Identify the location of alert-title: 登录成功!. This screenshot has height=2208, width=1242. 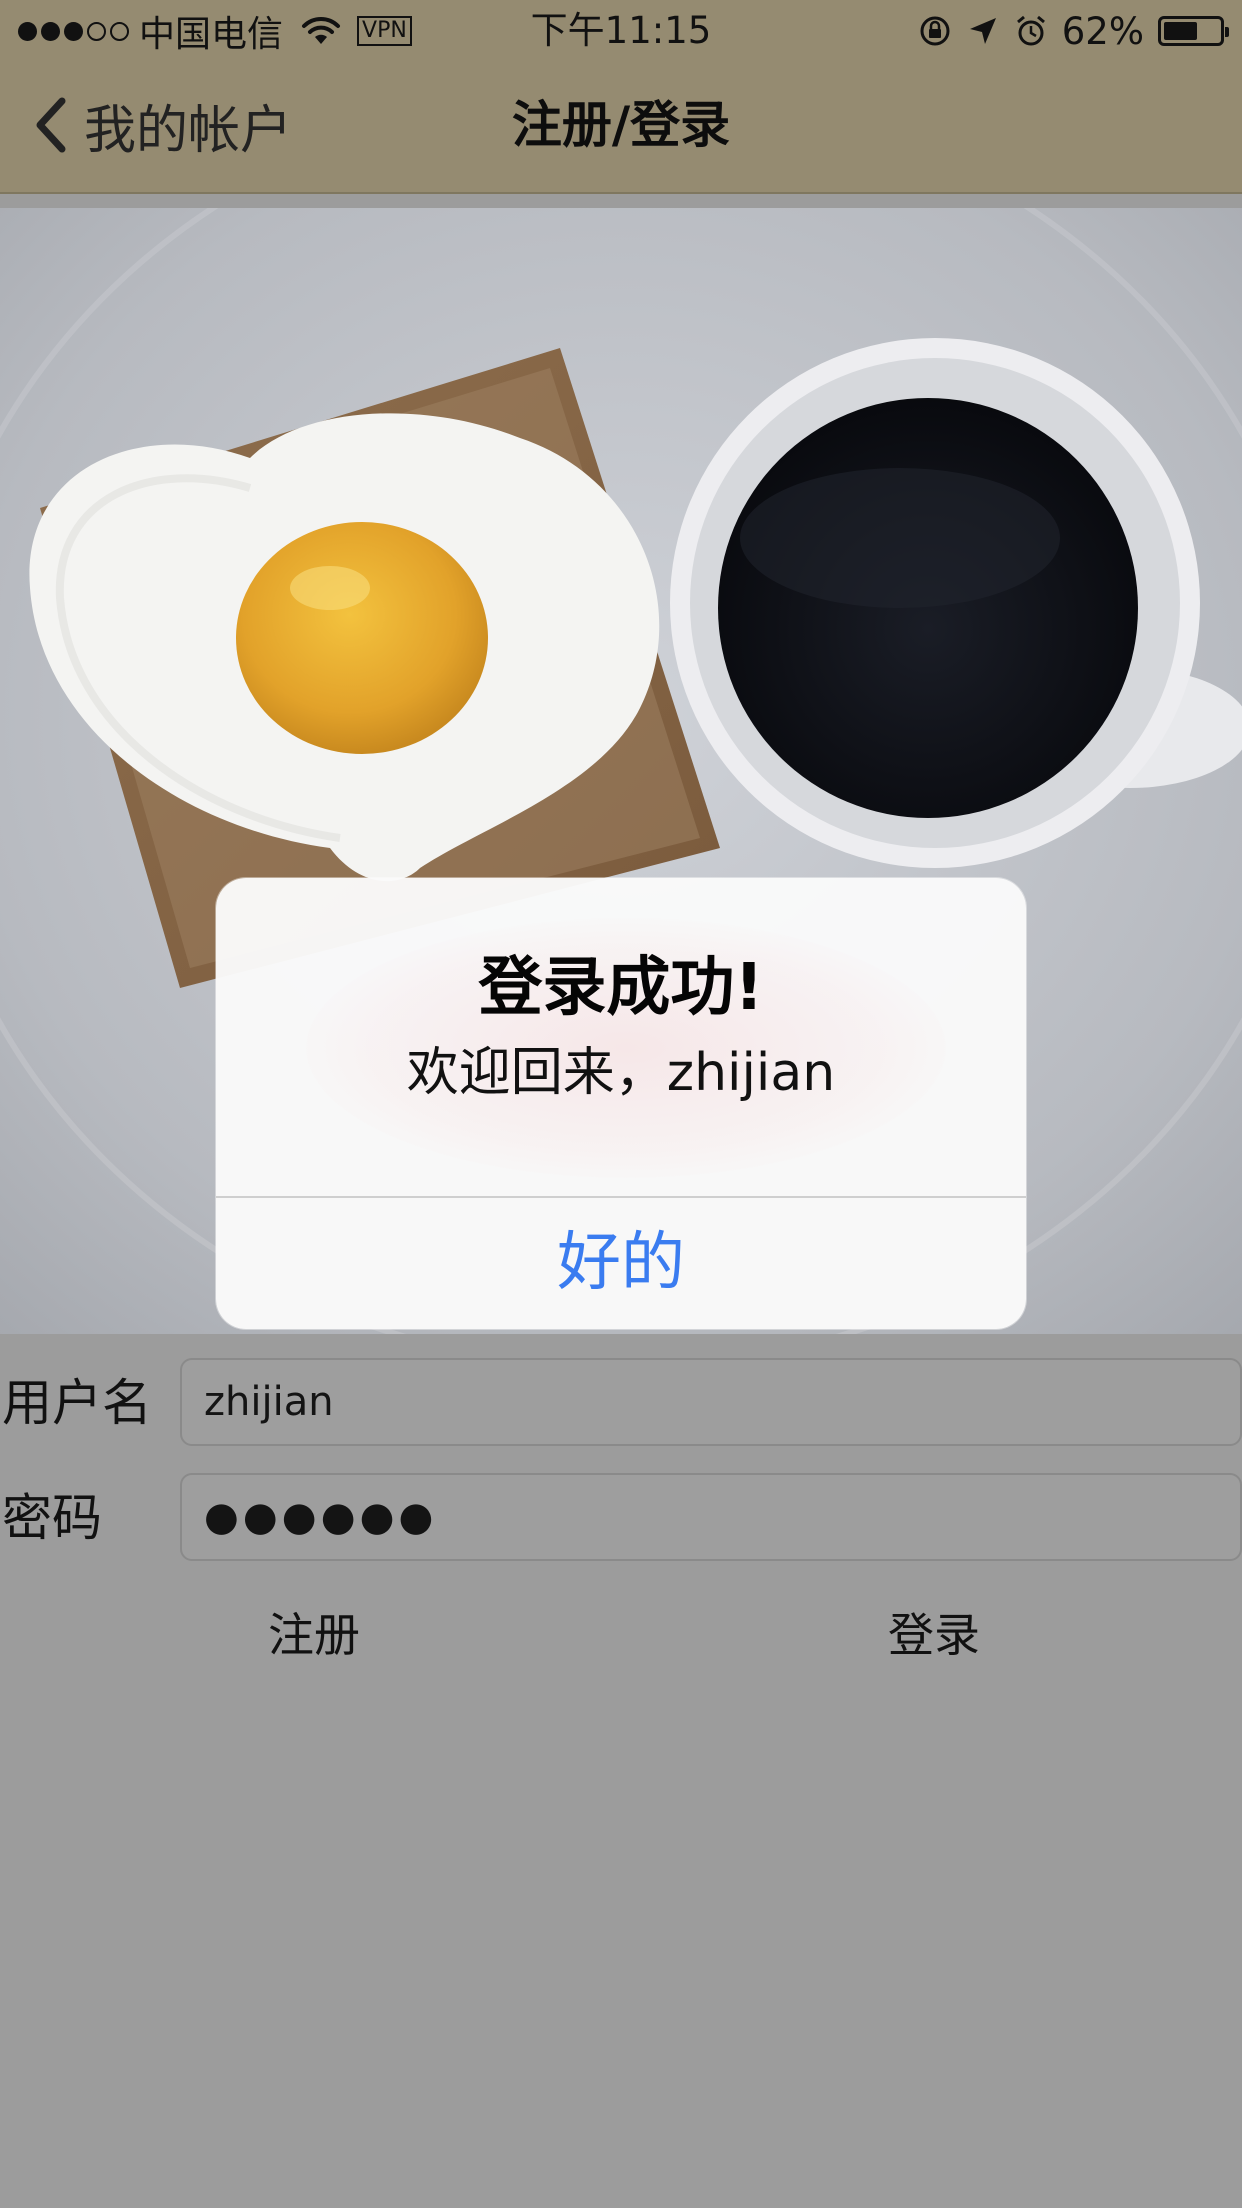
(621, 988).